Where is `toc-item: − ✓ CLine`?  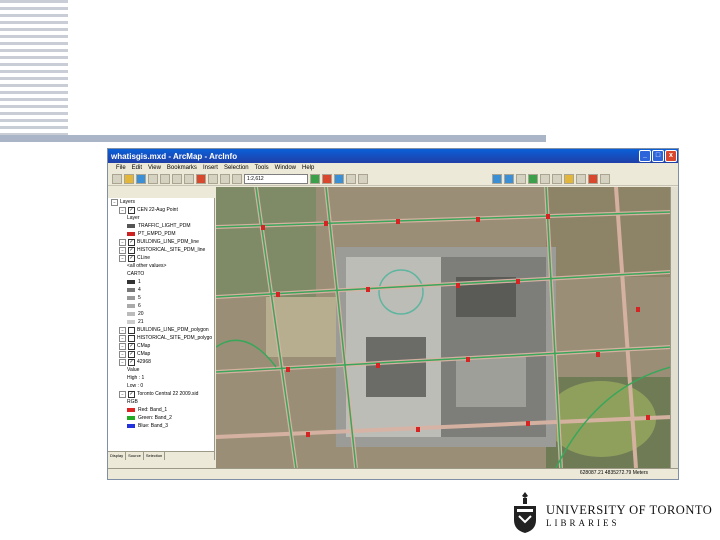 toc-item: − ✓ CLine is located at coordinates (161, 258).